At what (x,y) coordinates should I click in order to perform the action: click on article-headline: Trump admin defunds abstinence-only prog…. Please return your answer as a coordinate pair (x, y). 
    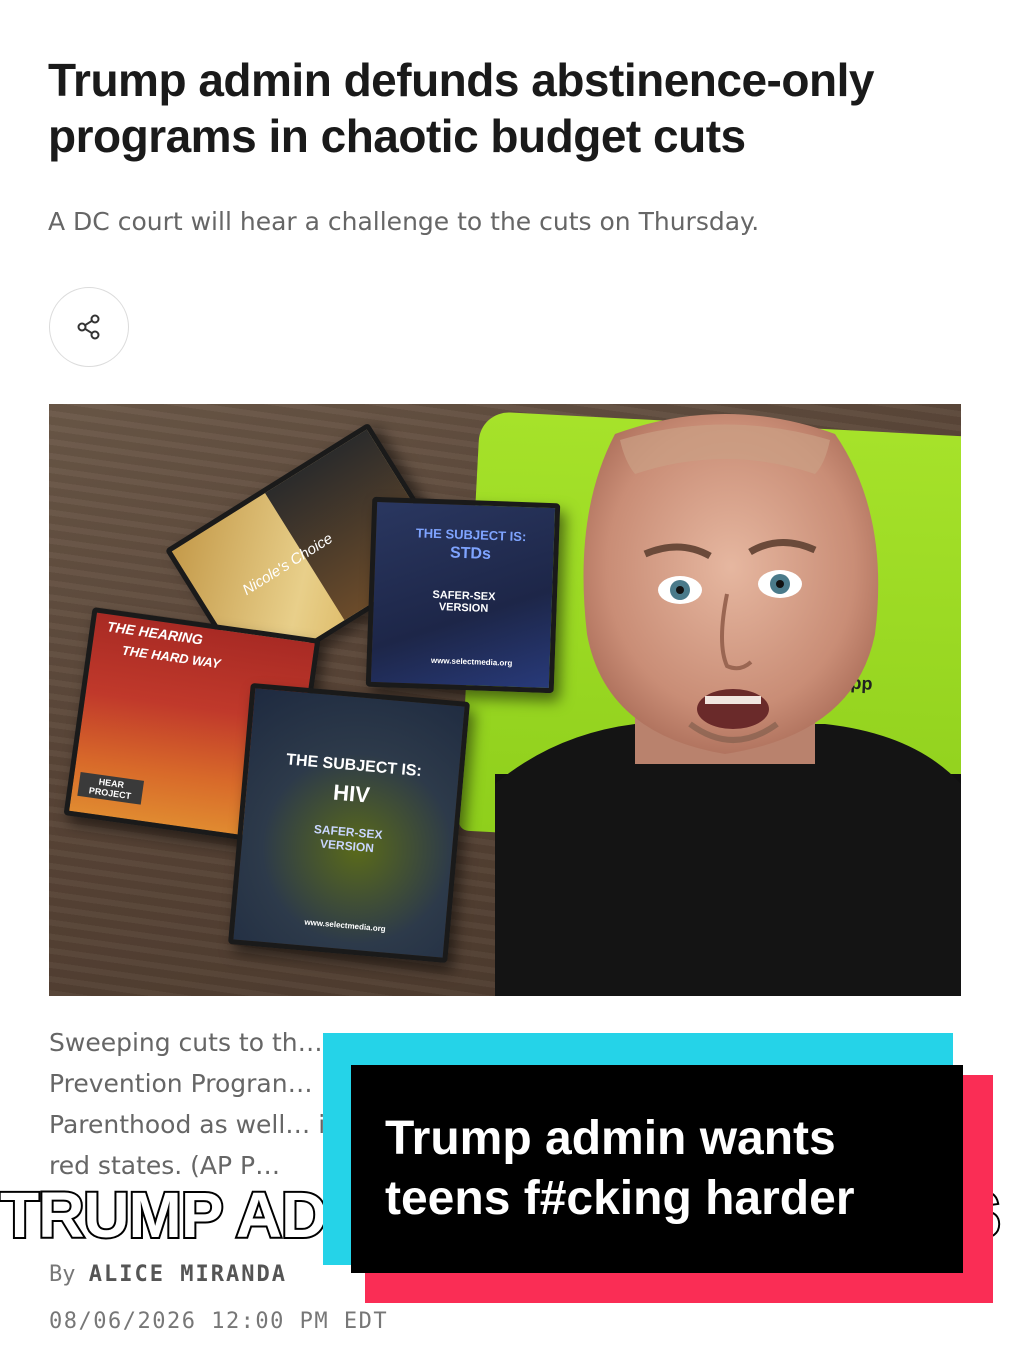
    Looking at the image, I should click on (461, 108).